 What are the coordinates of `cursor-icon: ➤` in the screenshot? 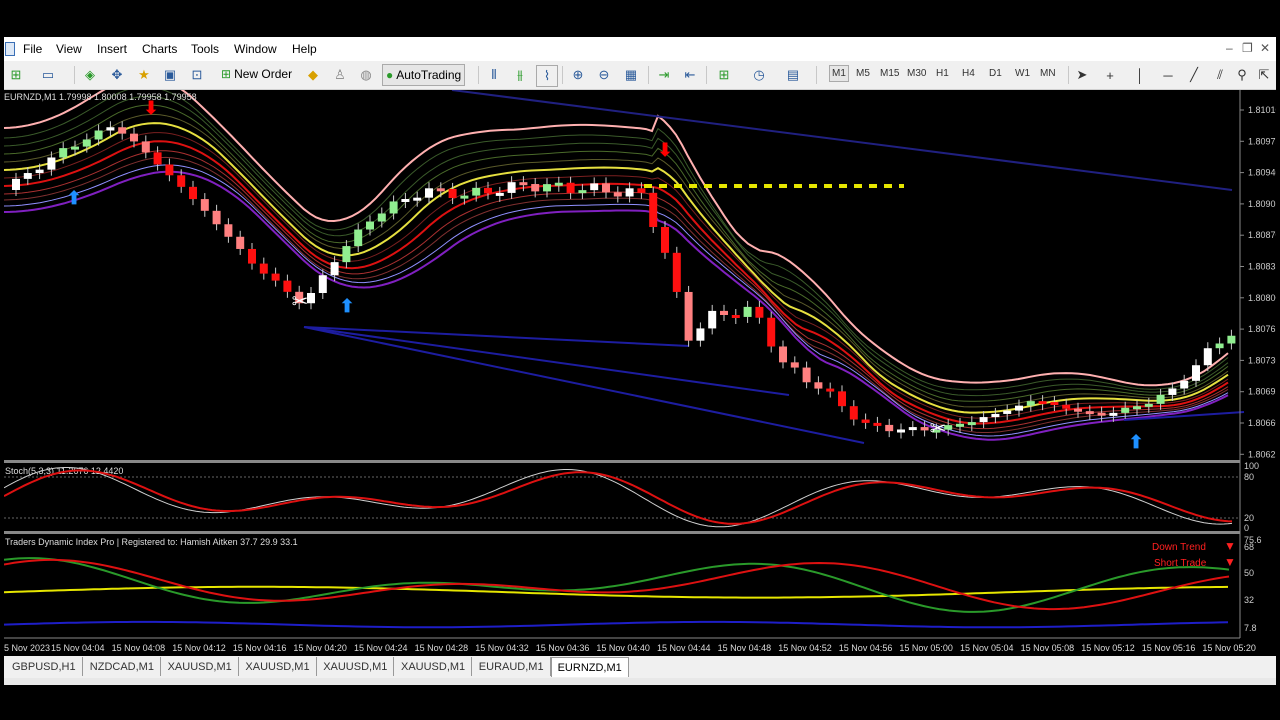 It's located at (1082, 75).